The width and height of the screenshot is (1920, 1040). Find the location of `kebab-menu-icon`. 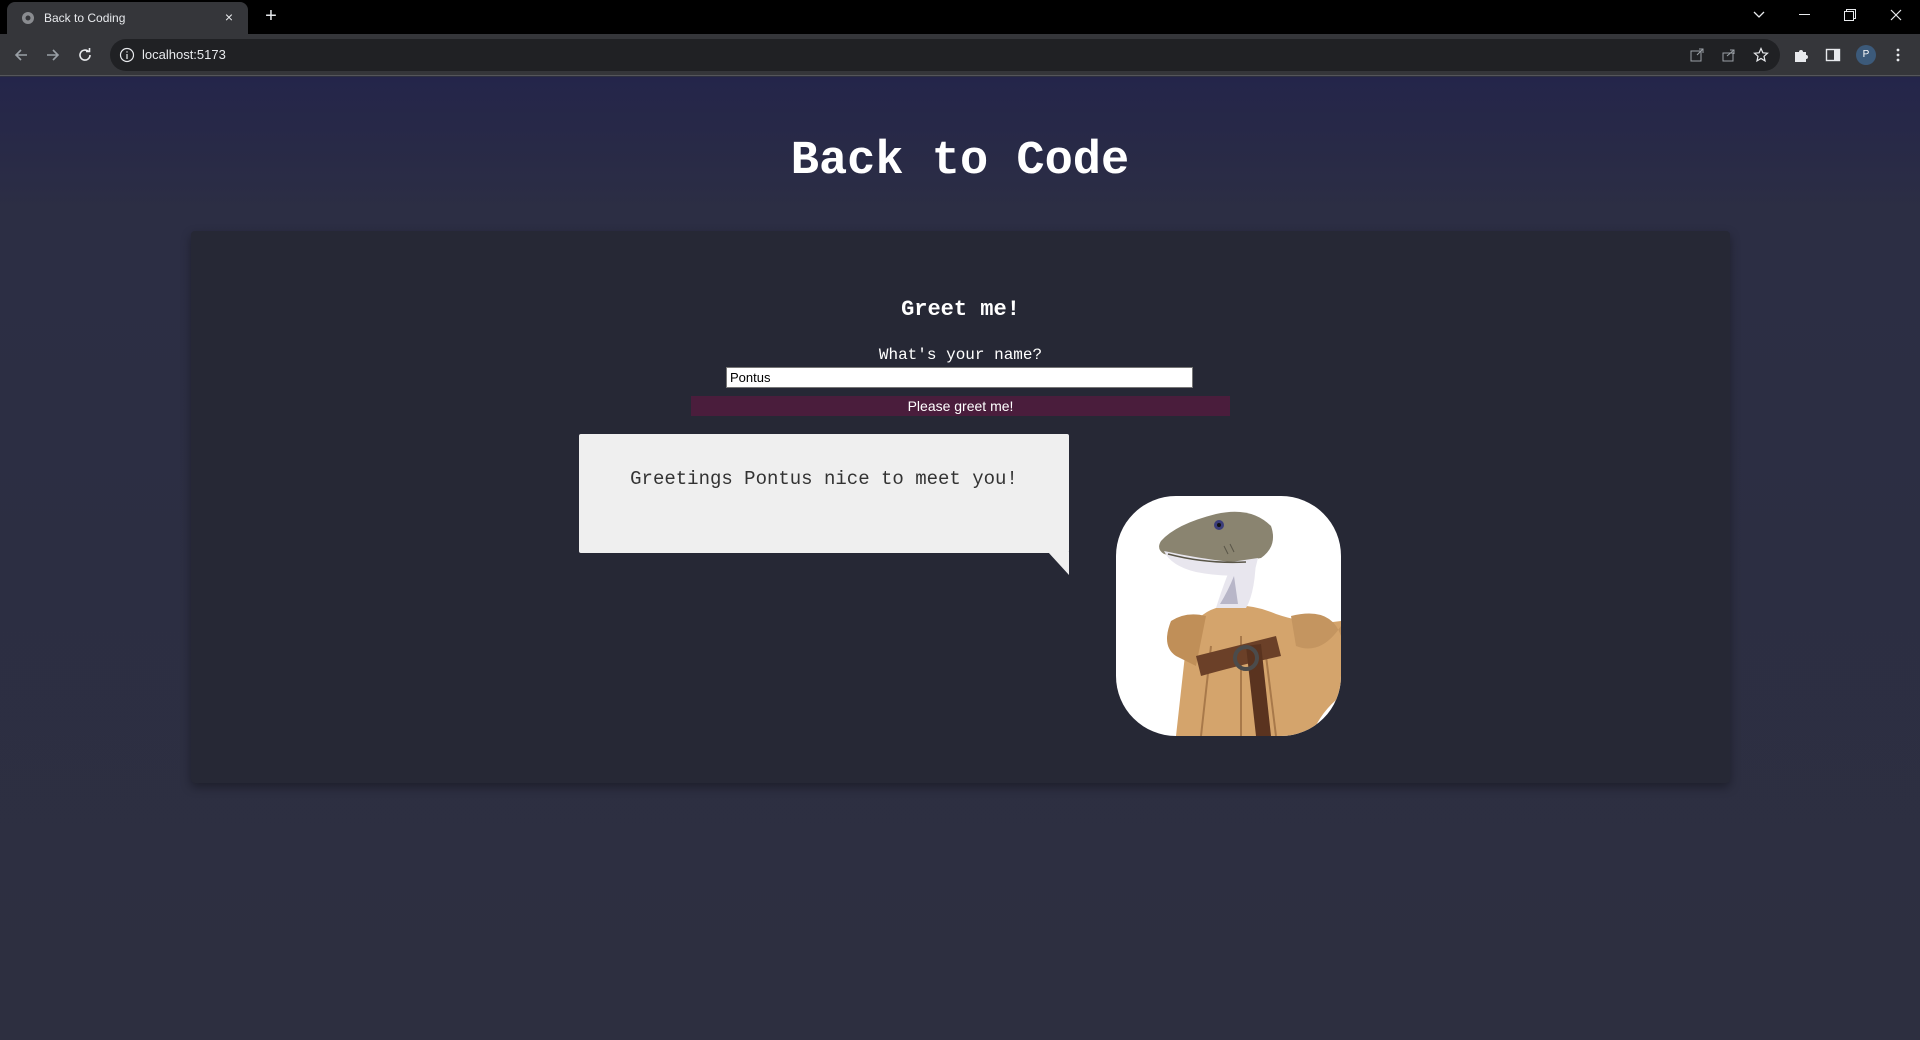

kebab-menu-icon is located at coordinates (1898, 55).